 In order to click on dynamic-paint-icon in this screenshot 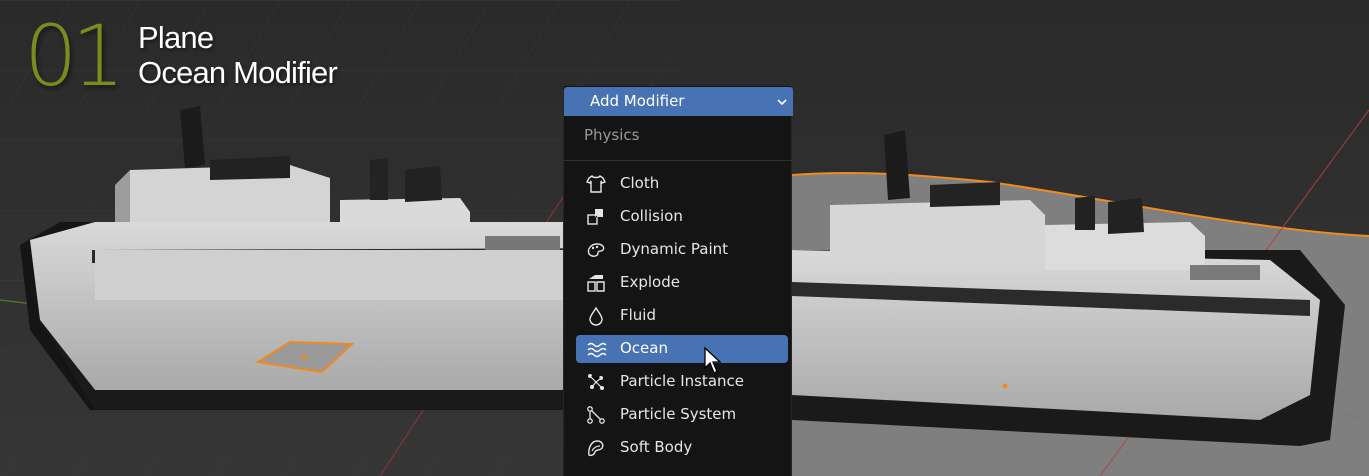, I will do `click(596, 250)`.